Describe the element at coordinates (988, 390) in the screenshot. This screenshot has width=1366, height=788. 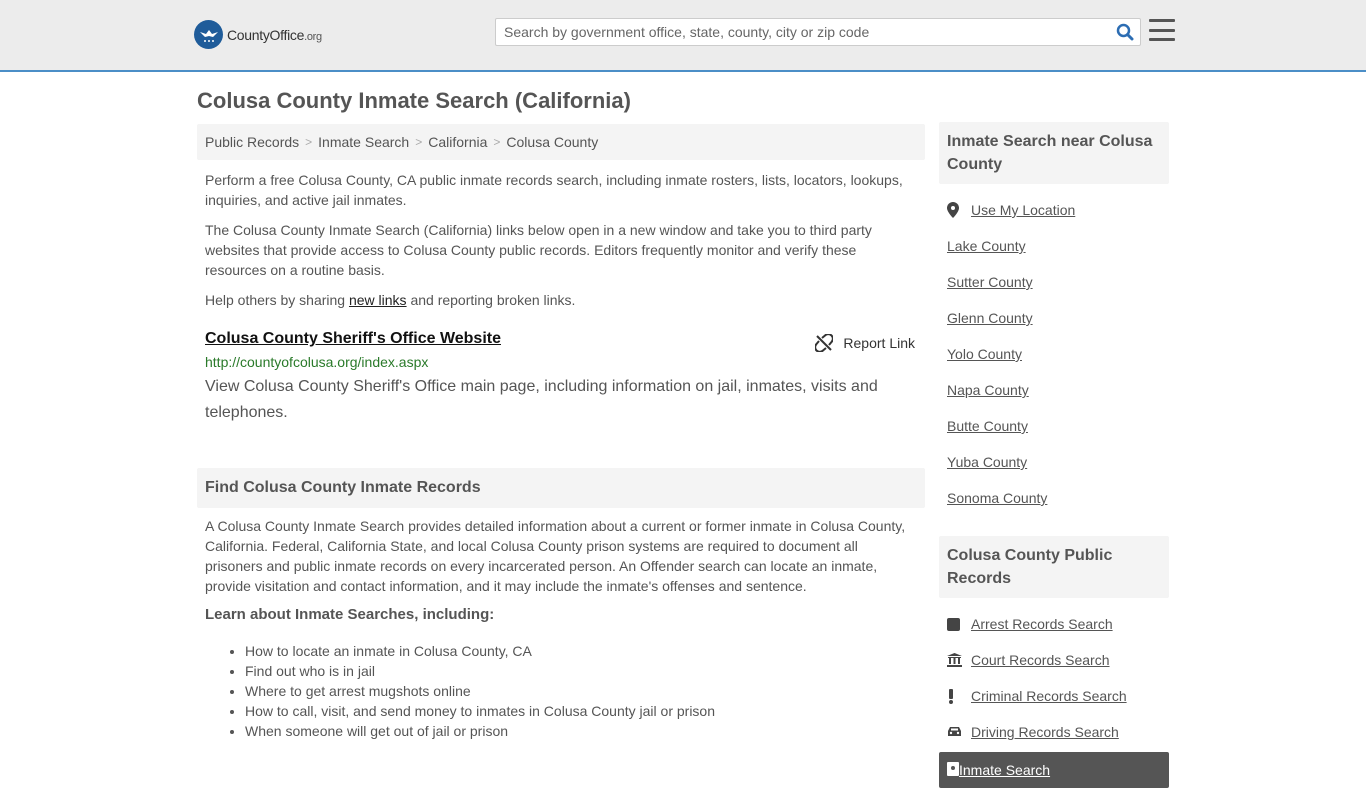
I see `nearby-link-napa: Napa County` at that location.